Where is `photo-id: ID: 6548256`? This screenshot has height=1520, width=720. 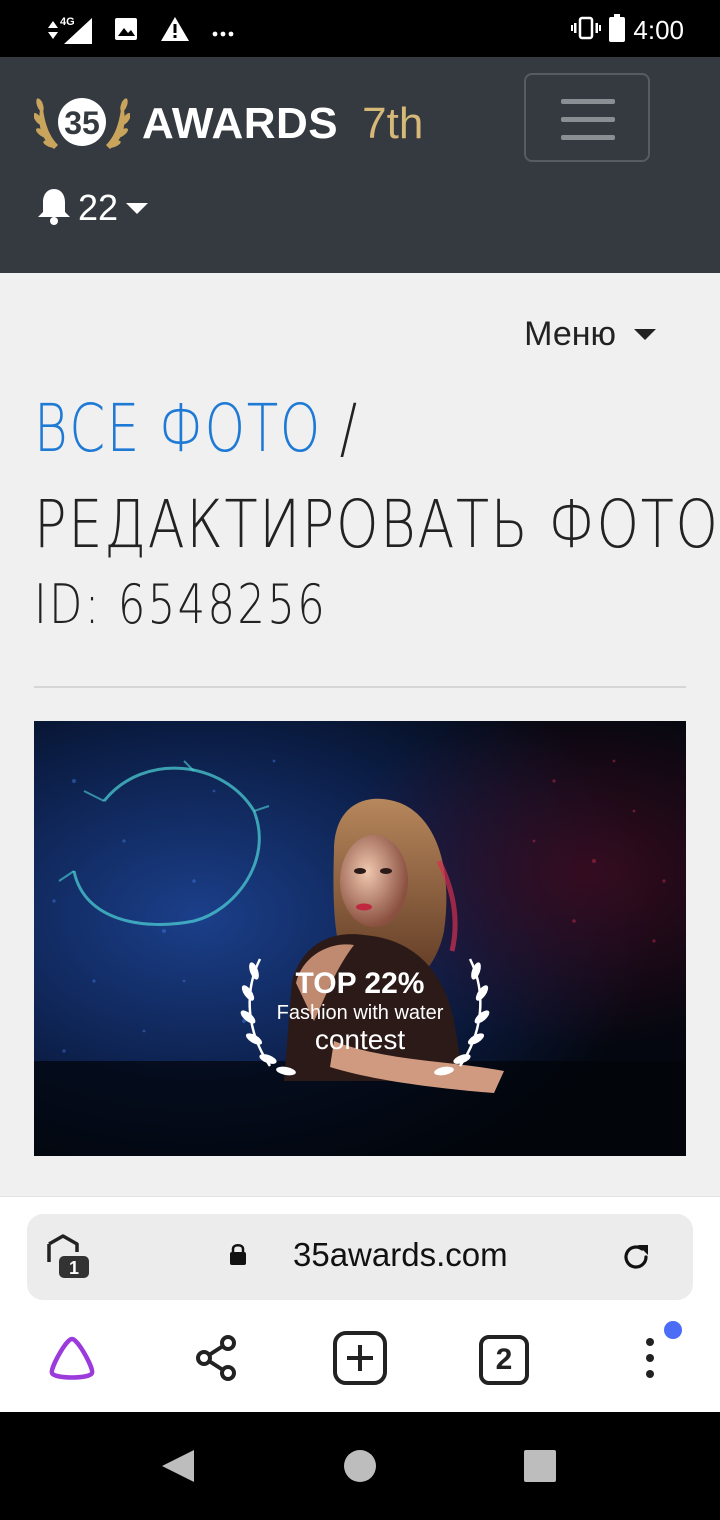
photo-id: ID: 6548256 is located at coordinates (181, 604).